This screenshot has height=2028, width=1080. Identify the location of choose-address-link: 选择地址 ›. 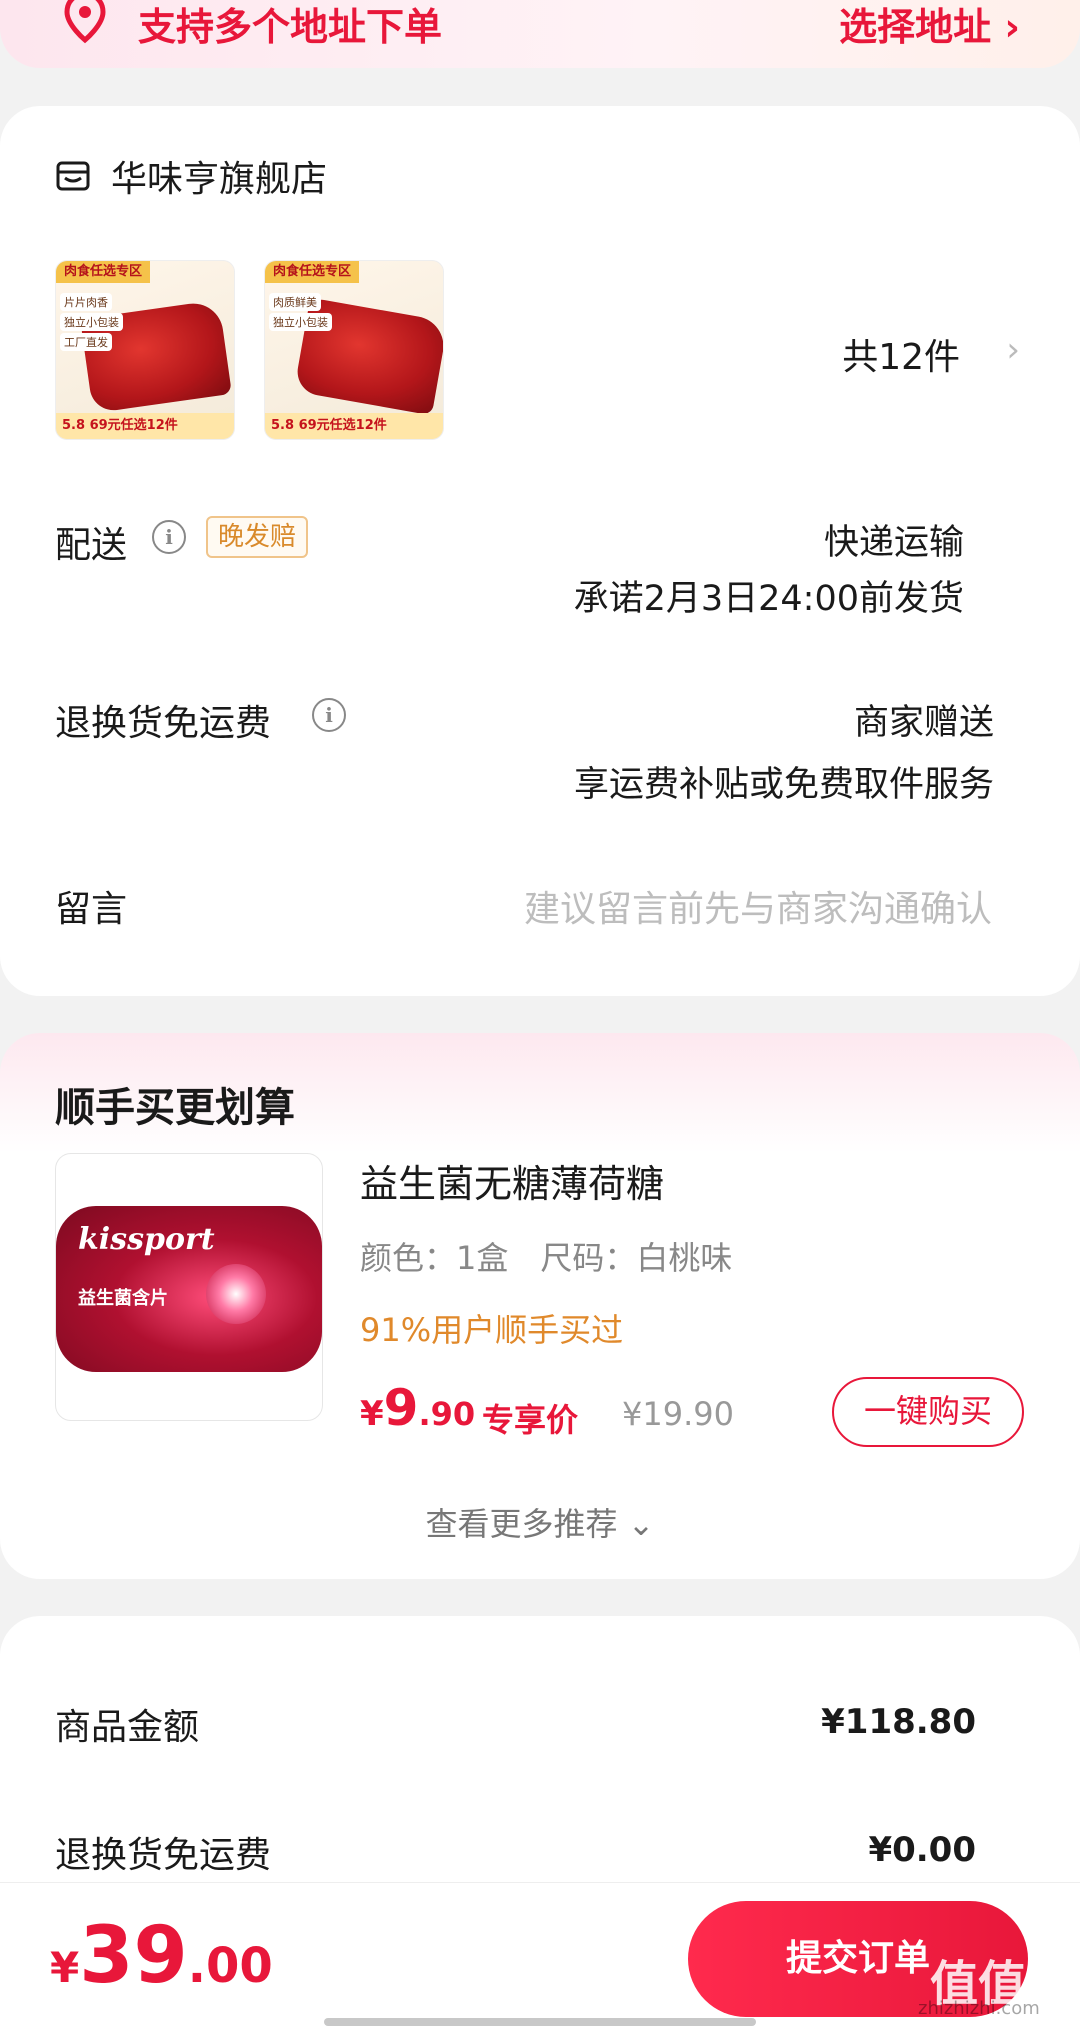
(929, 25).